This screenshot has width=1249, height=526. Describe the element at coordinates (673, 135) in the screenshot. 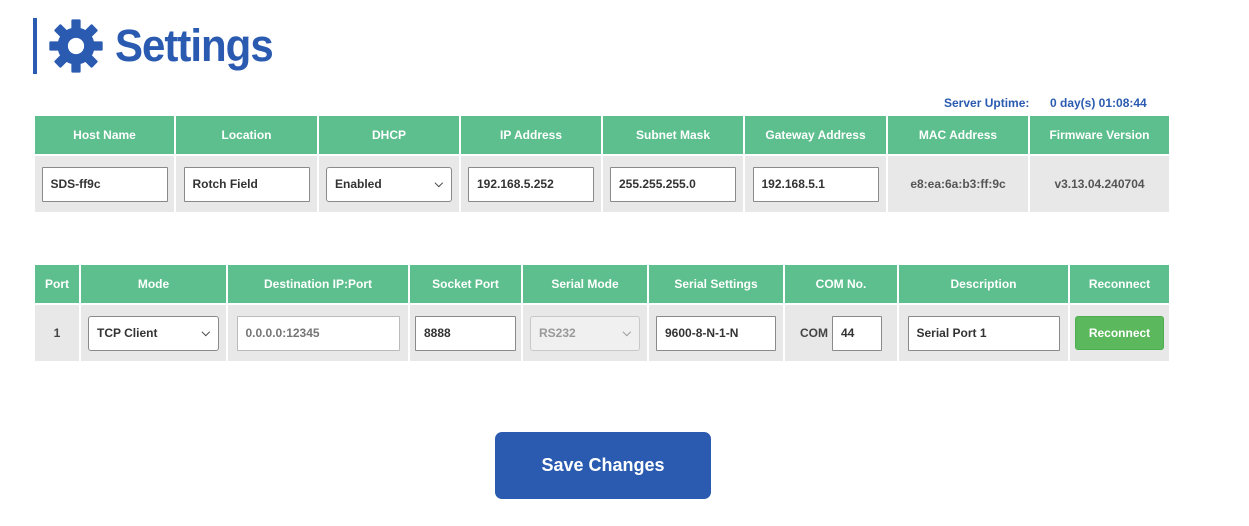

I see `column-header-subnet-mask: Subnet Mask` at that location.